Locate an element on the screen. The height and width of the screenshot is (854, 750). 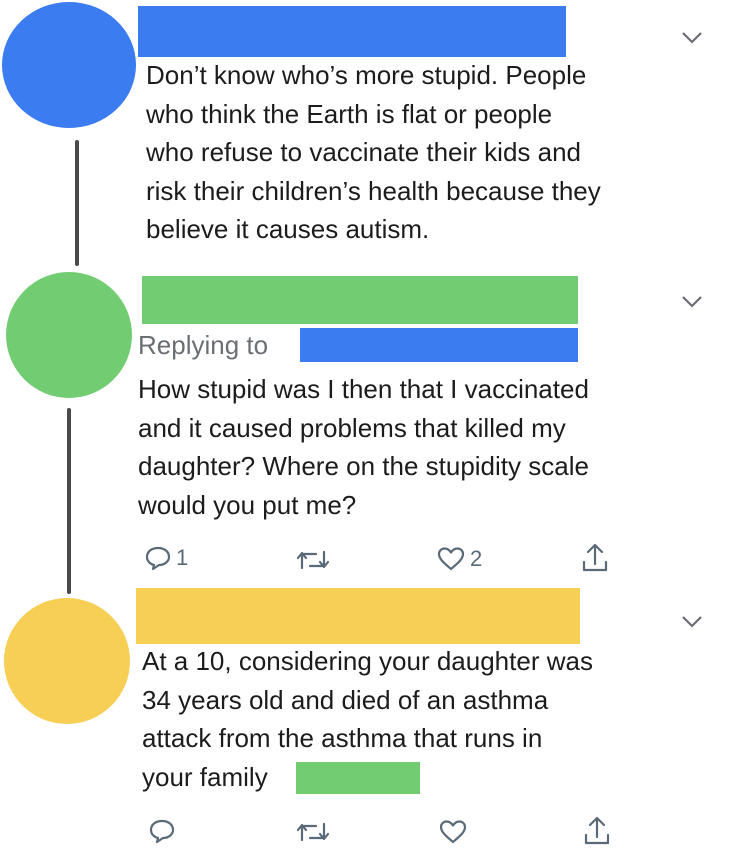
like-button: 2 is located at coordinates (459, 559).